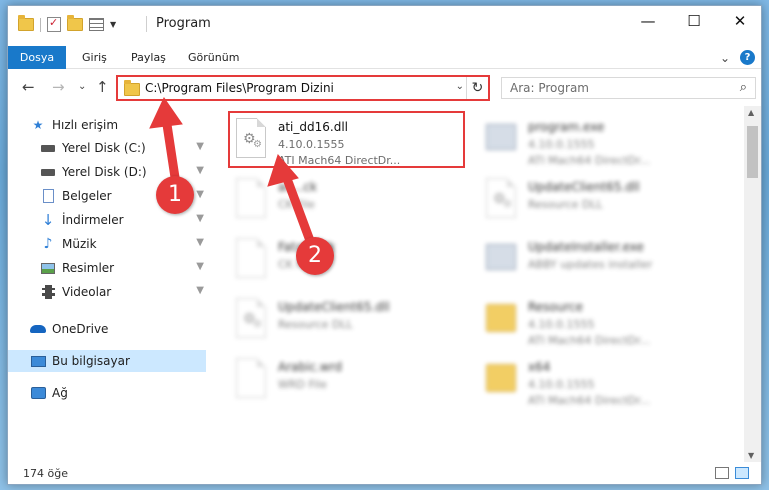 This screenshot has height=490, width=769. Describe the element at coordinates (48, 220) in the screenshot. I see `downloads-icon: ↓` at that location.